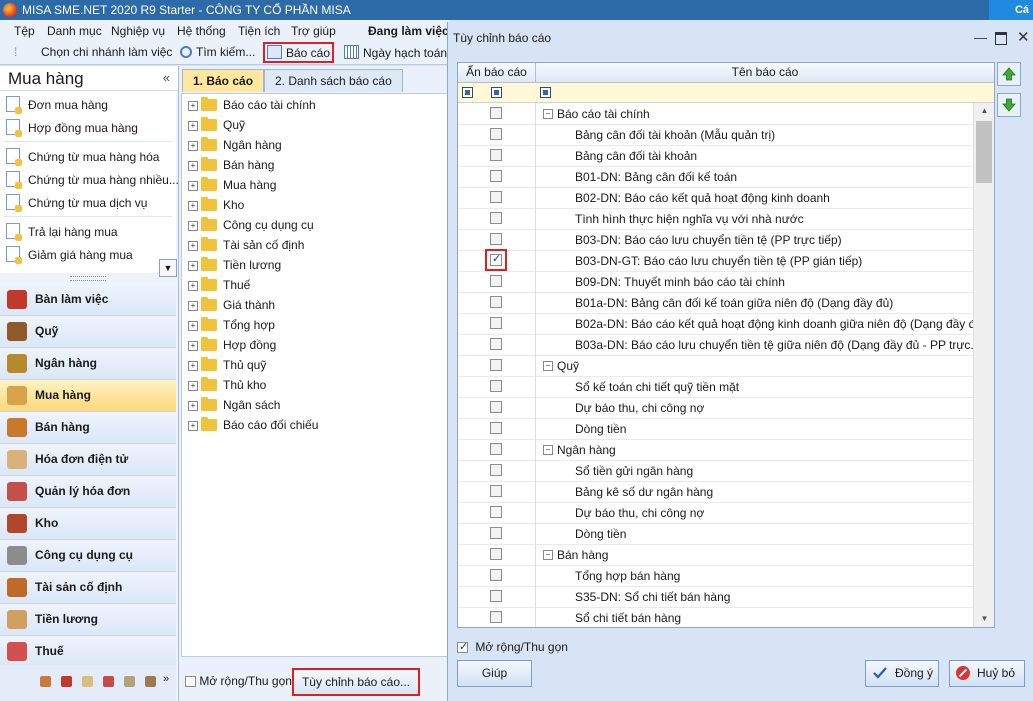  I want to click on tab-reports: 1. Báo cáo, so click(223, 80).